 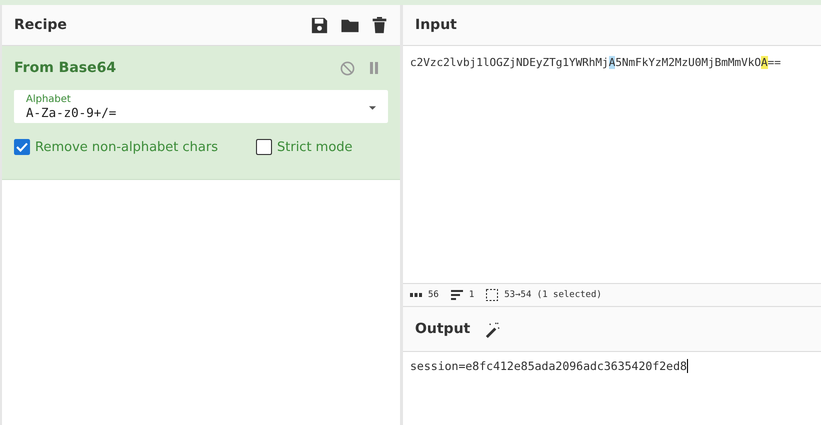 I want to click on input-text: c2Vzc2lvbj1lOGZjNDEyZTg1YWRhMj A5NmFkYzM2MzU0MjBmMmVkOA==, so click(x=612, y=62).